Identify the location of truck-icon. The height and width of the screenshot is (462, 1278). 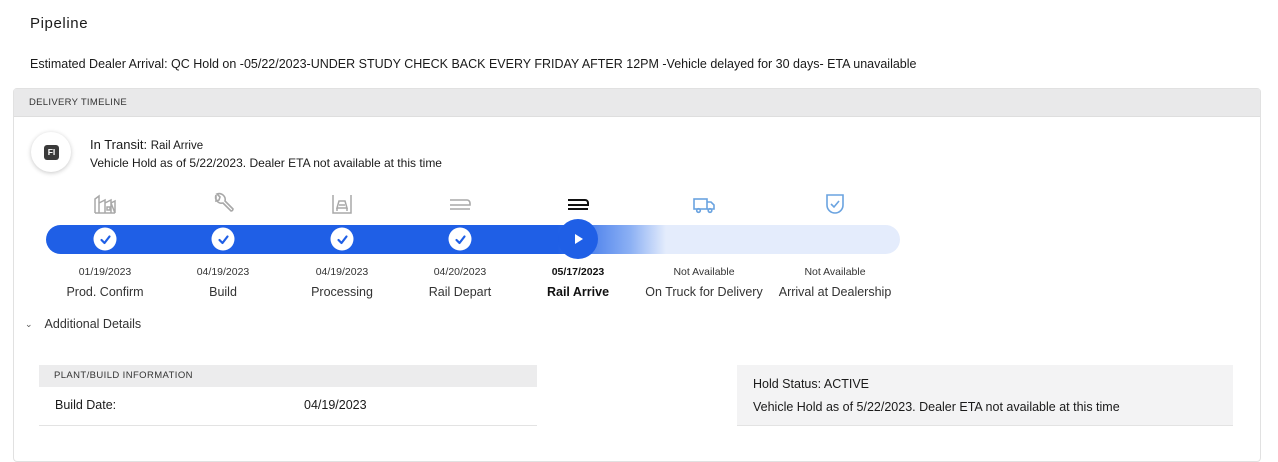
(704, 204).